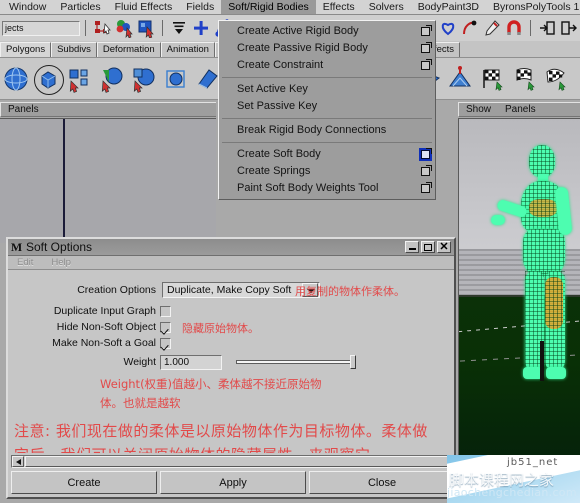  Describe the element at coordinates (327, 154) in the screenshot. I see `menu-create-soft-body: Create Soft Body` at that location.